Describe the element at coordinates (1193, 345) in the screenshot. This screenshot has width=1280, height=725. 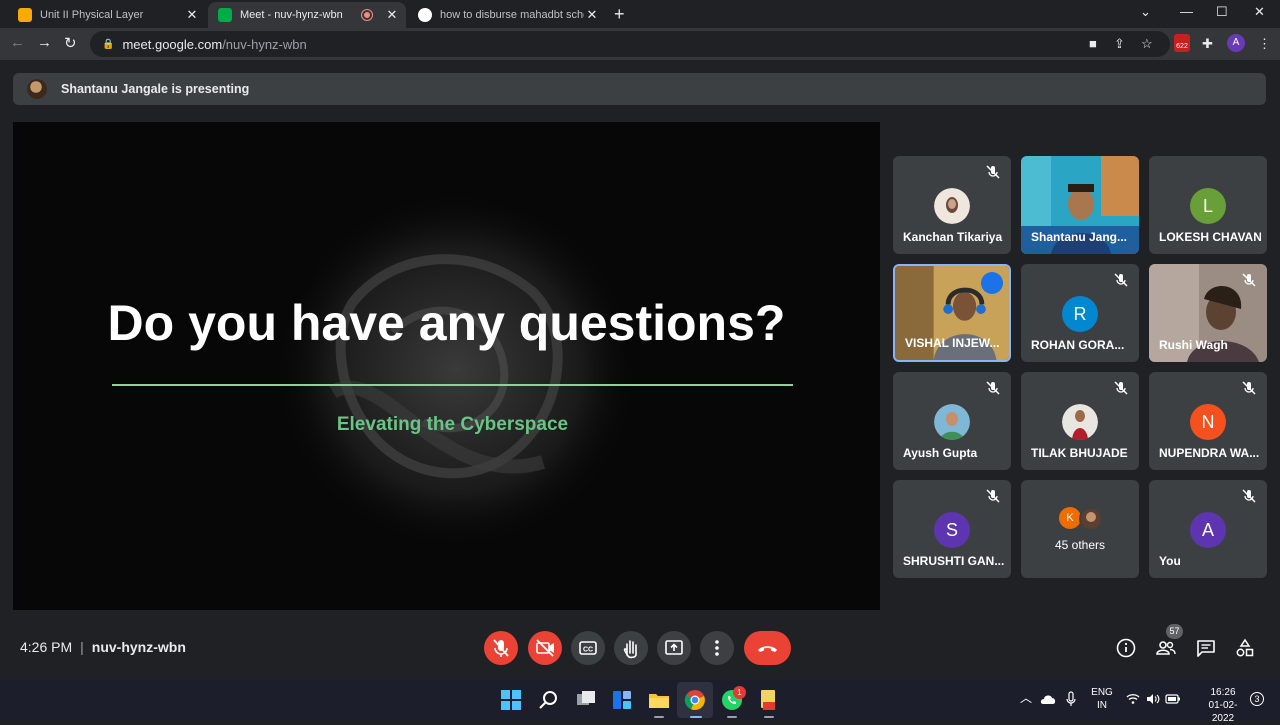
I see `participant-name: Rushi Wagh` at that location.